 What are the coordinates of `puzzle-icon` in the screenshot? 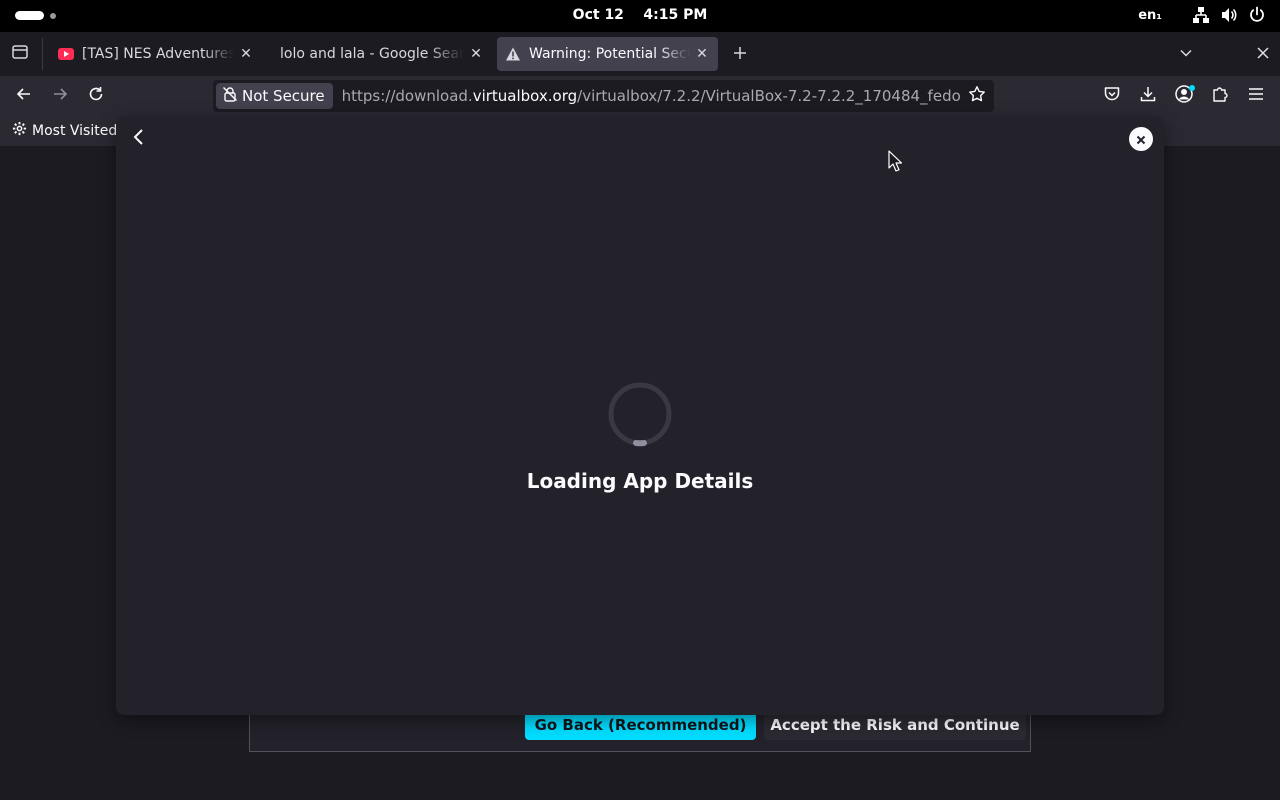 It's located at (1220, 96).